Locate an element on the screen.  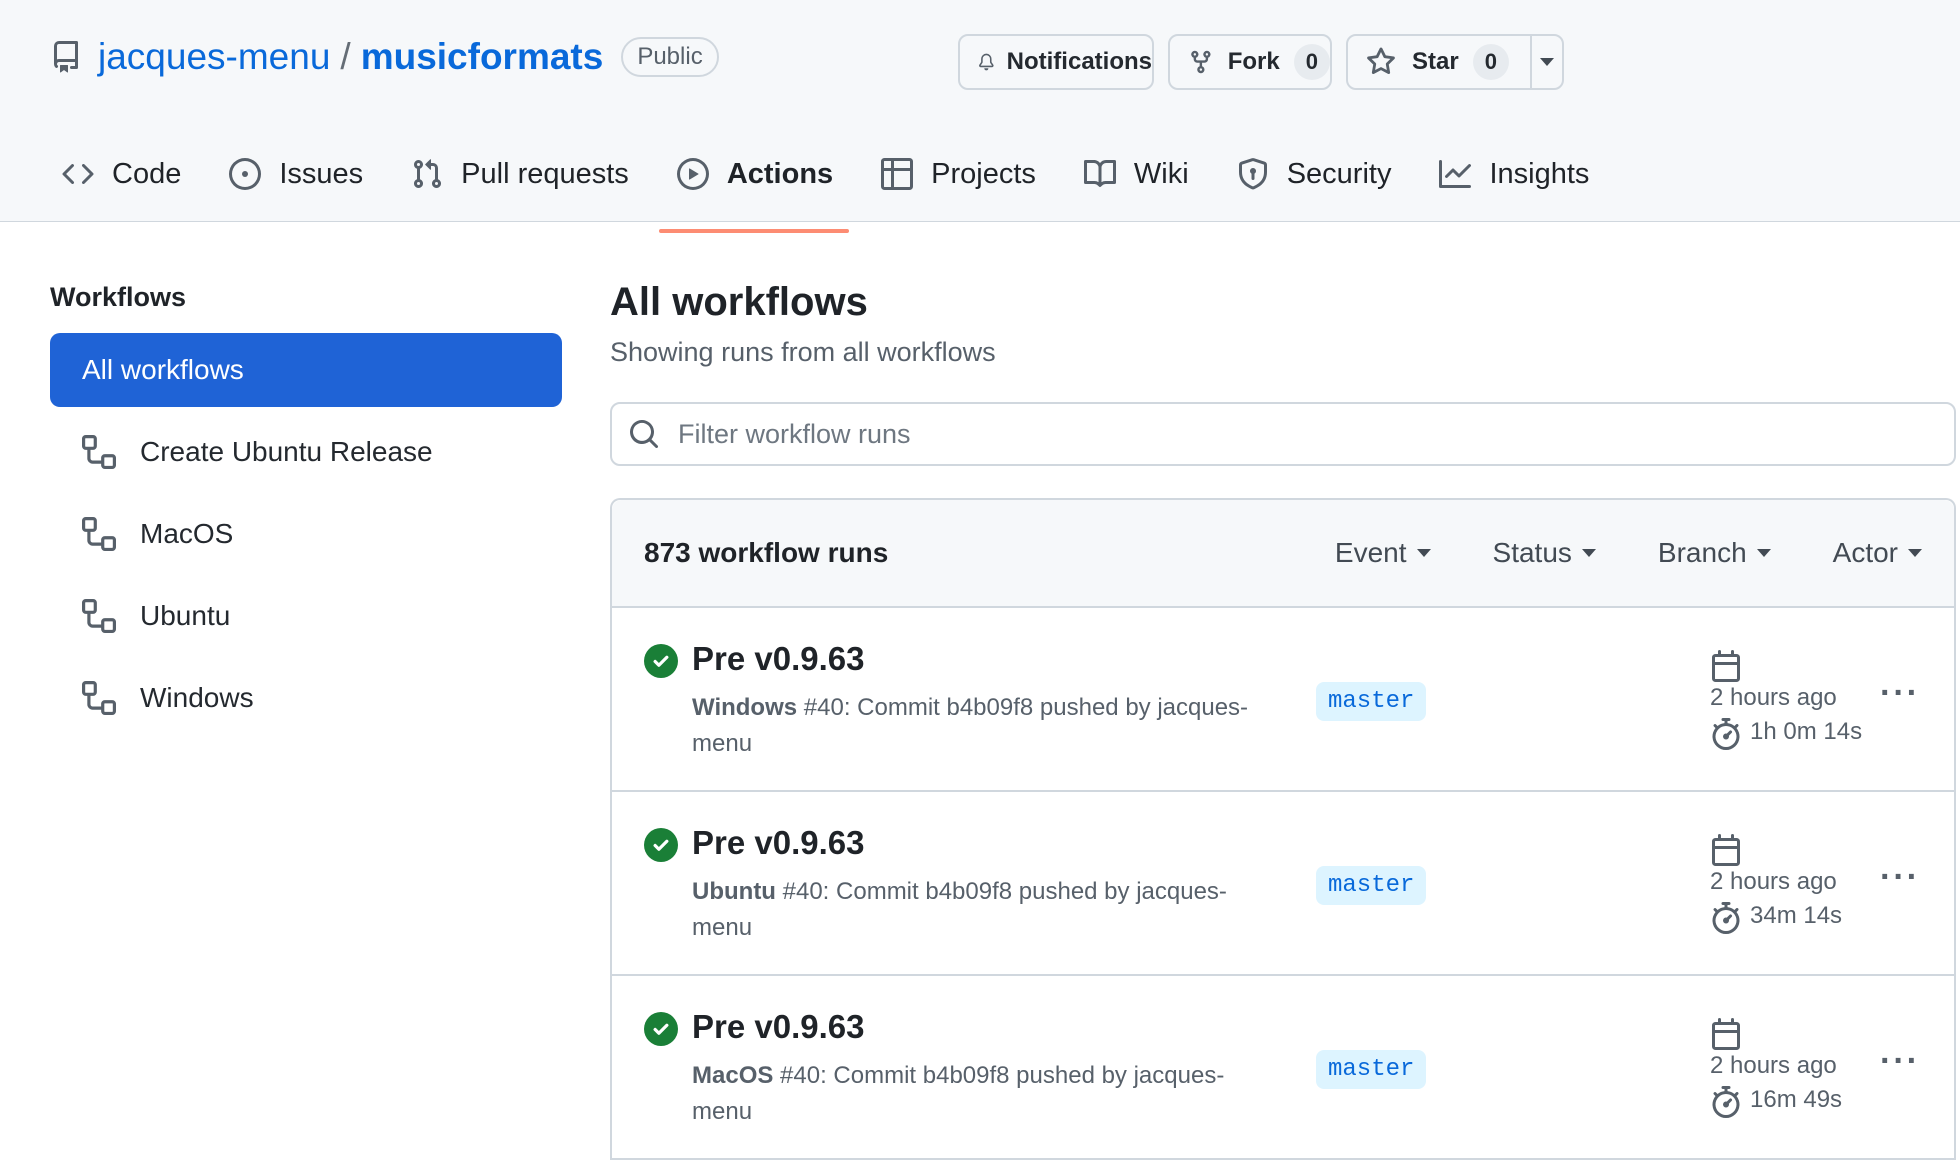
tab-actions-label: Actions is located at coordinates (780, 173).